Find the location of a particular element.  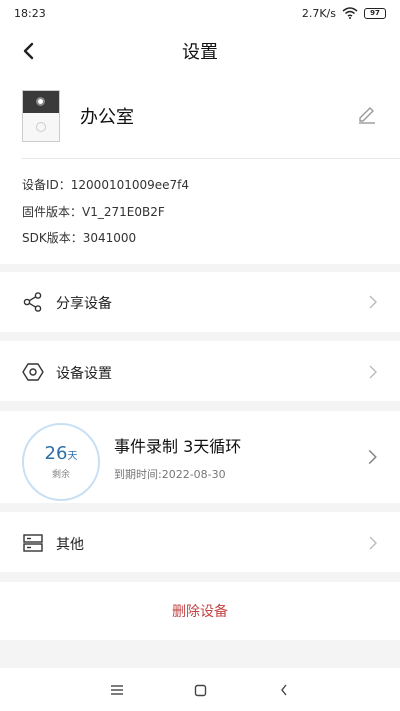

delete-device-button: 删除设备 is located at coordinates (200, 611).